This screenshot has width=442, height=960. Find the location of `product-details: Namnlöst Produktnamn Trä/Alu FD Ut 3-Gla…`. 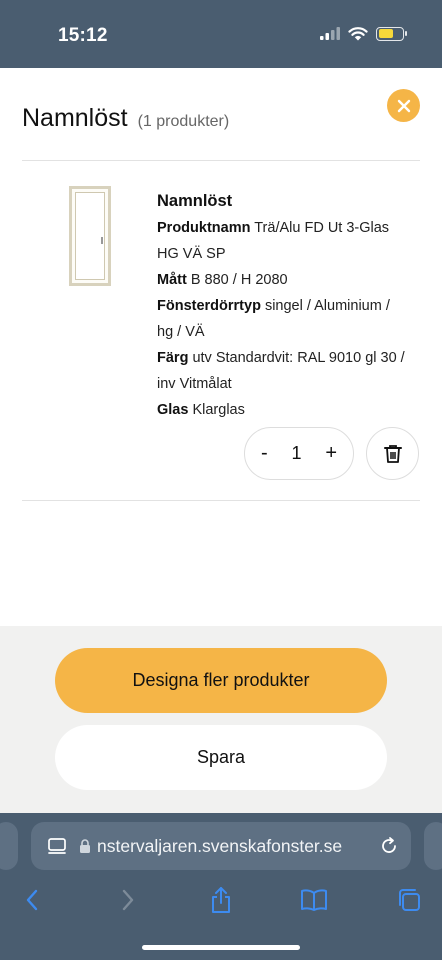

product-details: Namnlöst Produktnamn Trä/Alu FD Ut 3-Gla… is located at coordinates (282, 305).